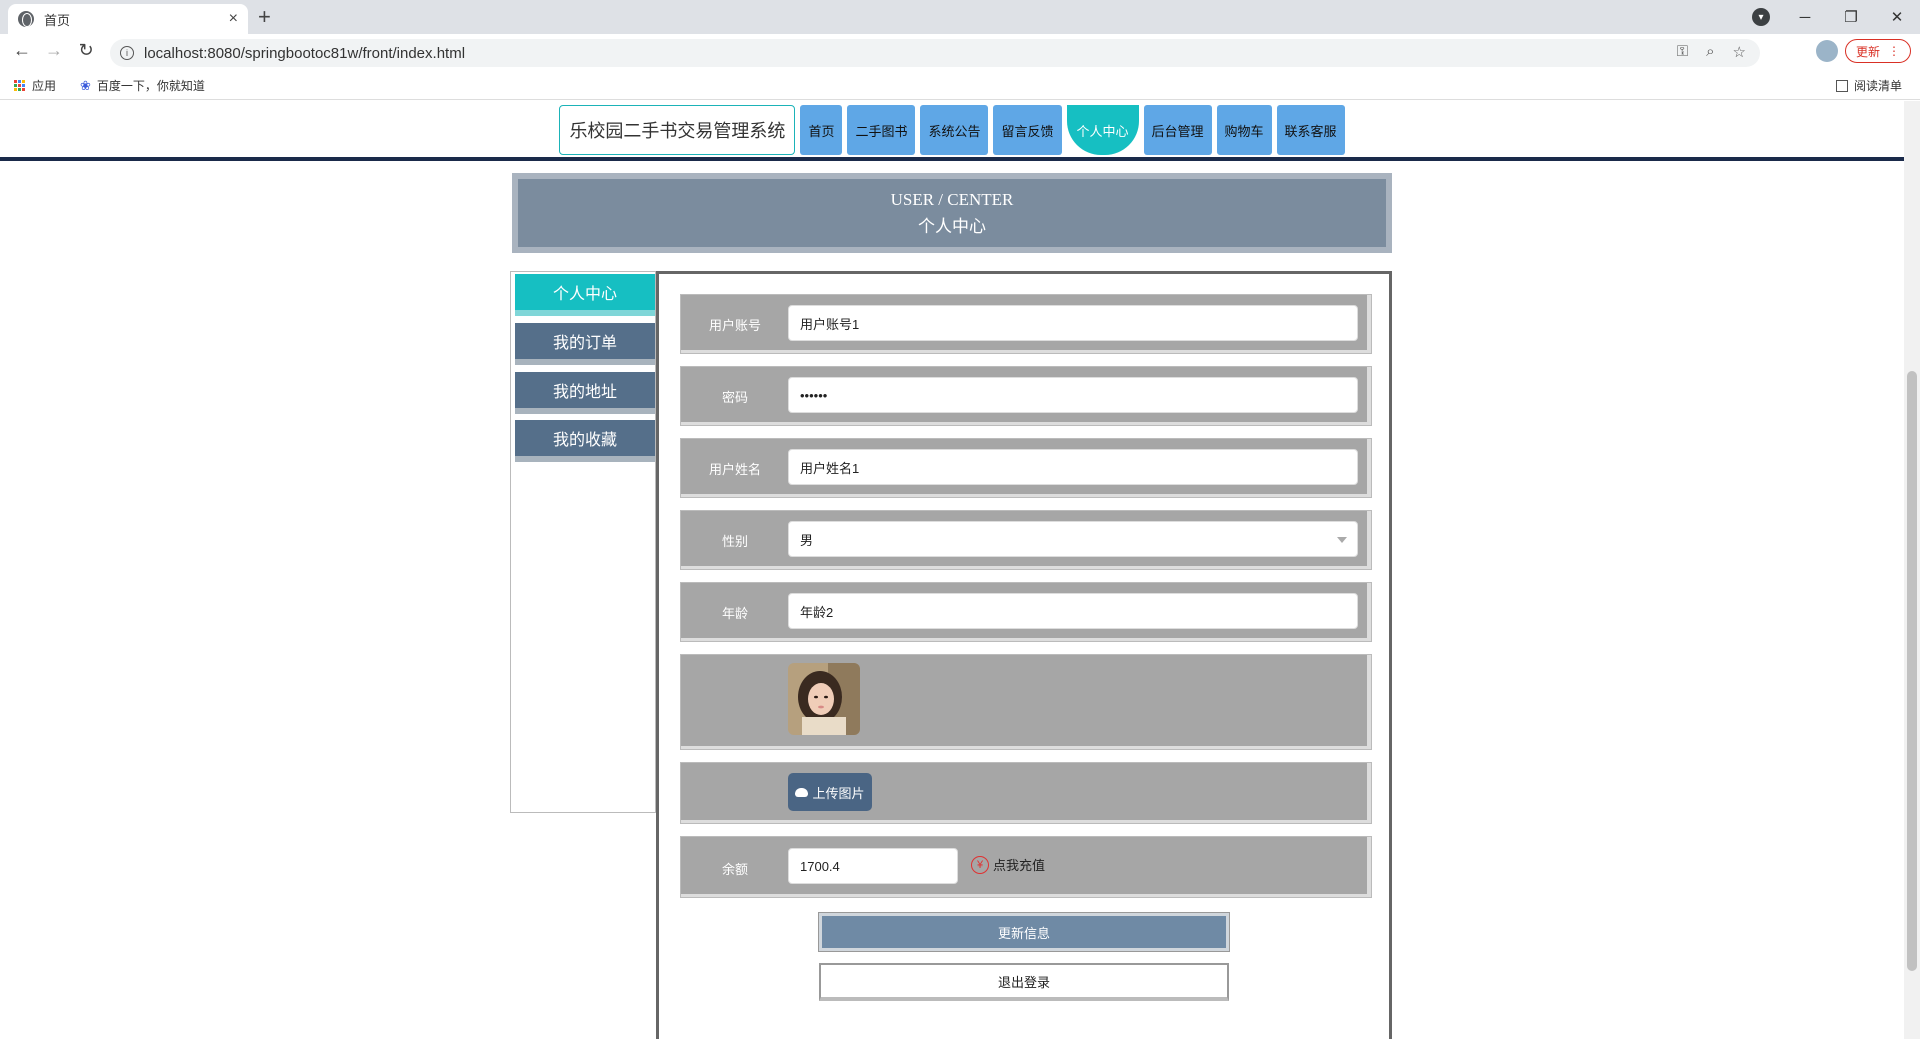 This screenshot has height=1039, width=1920. I want to click on upload-label: 上传图片, so click(838, 793).